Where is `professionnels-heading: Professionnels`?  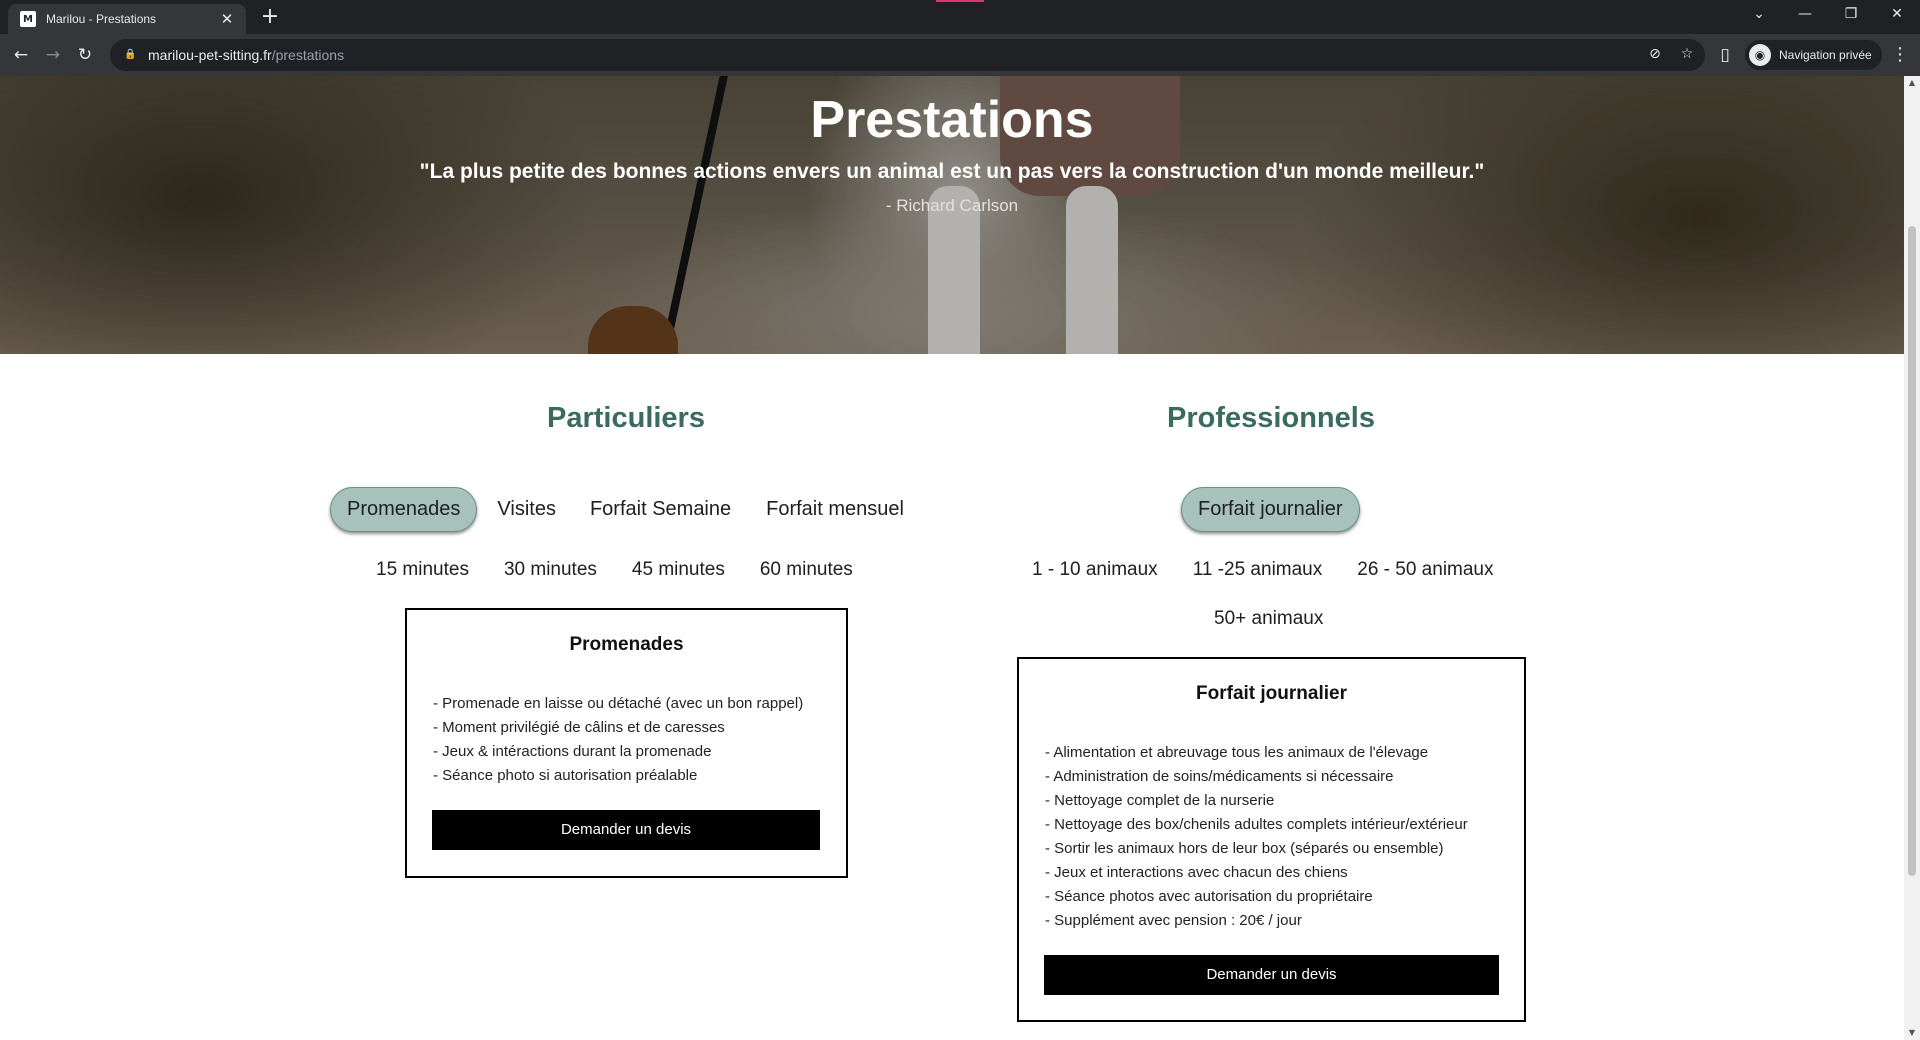
professionnels-heading: Professionnels is located at coordinates (1271, 418).